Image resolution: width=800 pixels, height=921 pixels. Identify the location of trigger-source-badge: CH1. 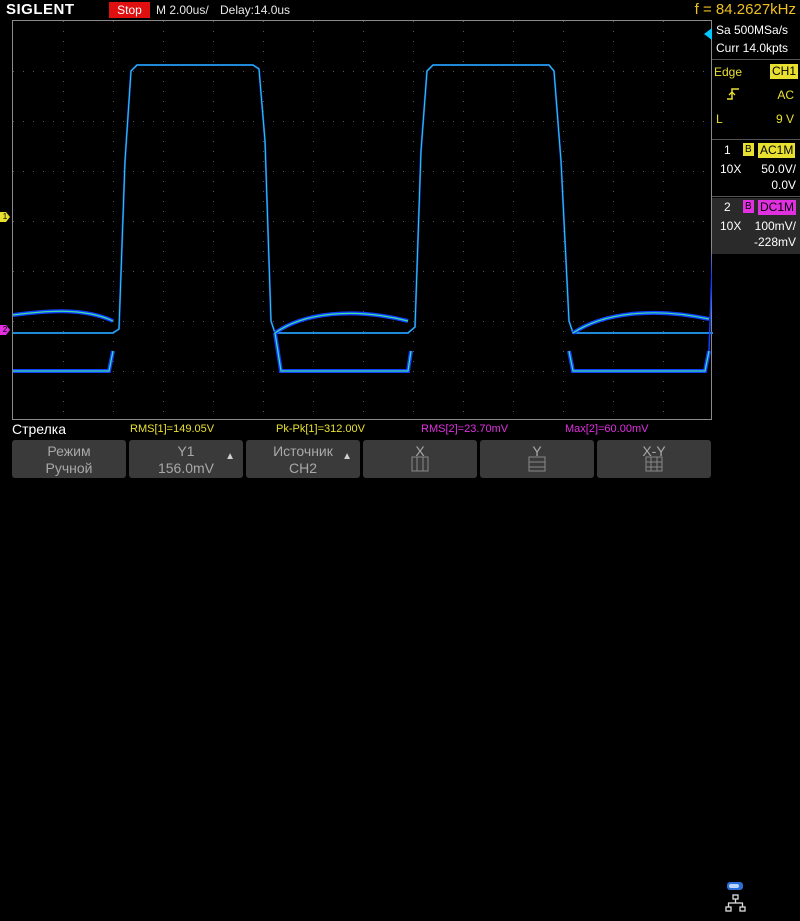
(783, 71).